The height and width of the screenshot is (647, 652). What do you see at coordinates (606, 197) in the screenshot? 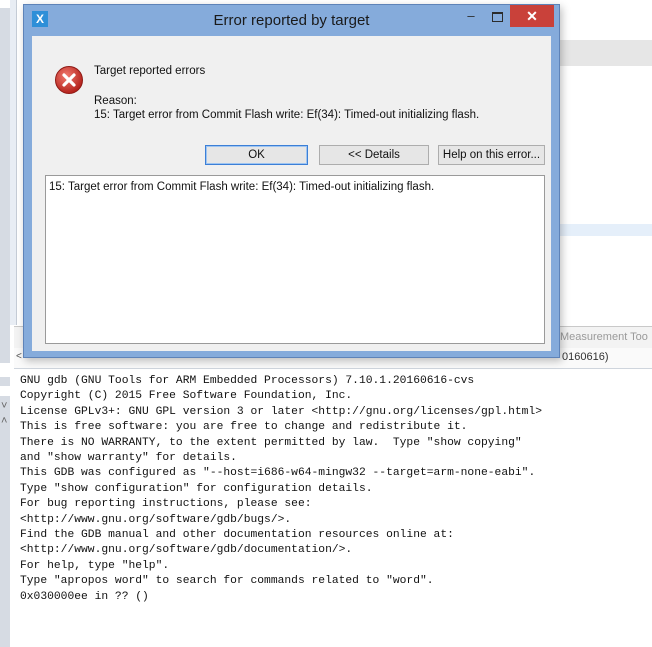
I see `ide-editor-area` at bounding box center [606, 197].